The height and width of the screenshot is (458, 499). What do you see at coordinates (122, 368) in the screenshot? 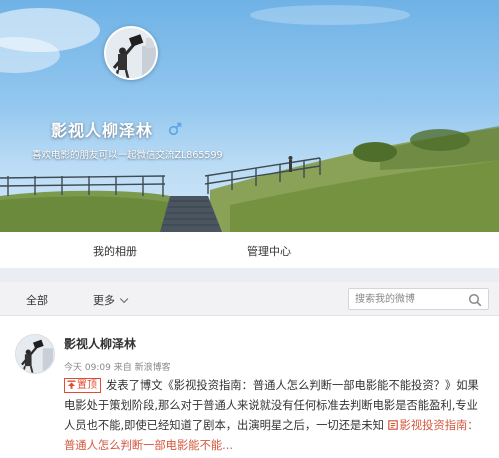
I see `post-from-label: 来自` at bounding box center [122, 368].